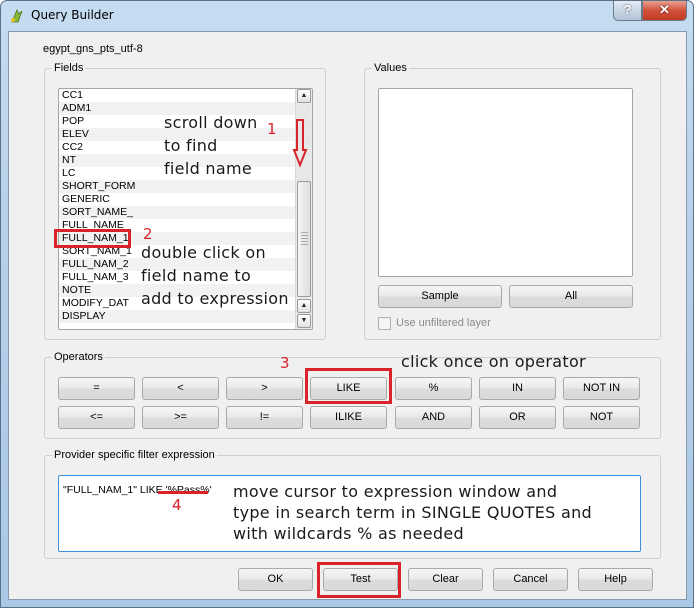 This screenshot has width=694, height=608. I want to click on values-list, so click(505, 182).